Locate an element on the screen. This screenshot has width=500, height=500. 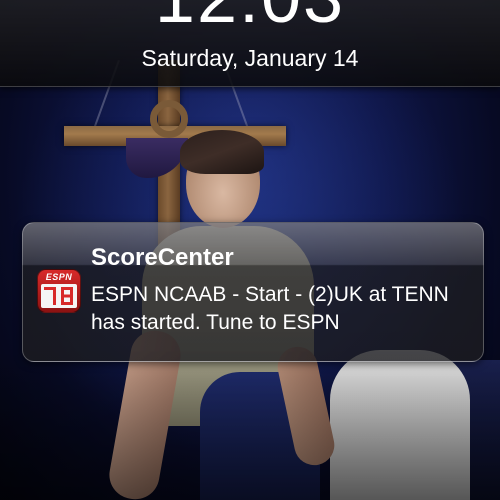
clock-date: Saturday, January 14 is located at coordinates (250, 58).